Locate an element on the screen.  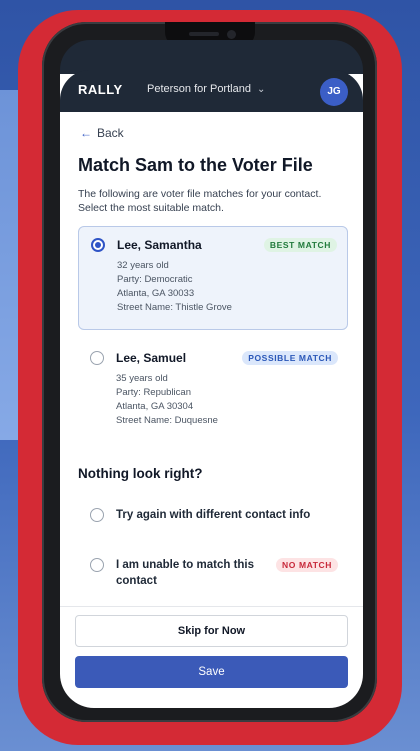
match-radio-samantha is located at coordinates (98, 245).